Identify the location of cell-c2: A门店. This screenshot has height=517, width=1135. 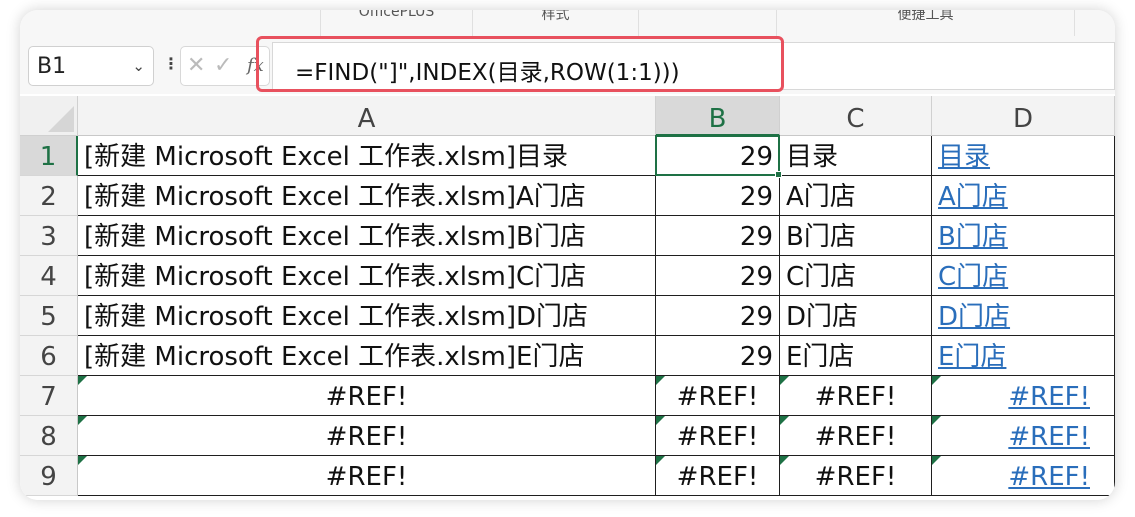
(856, 196).